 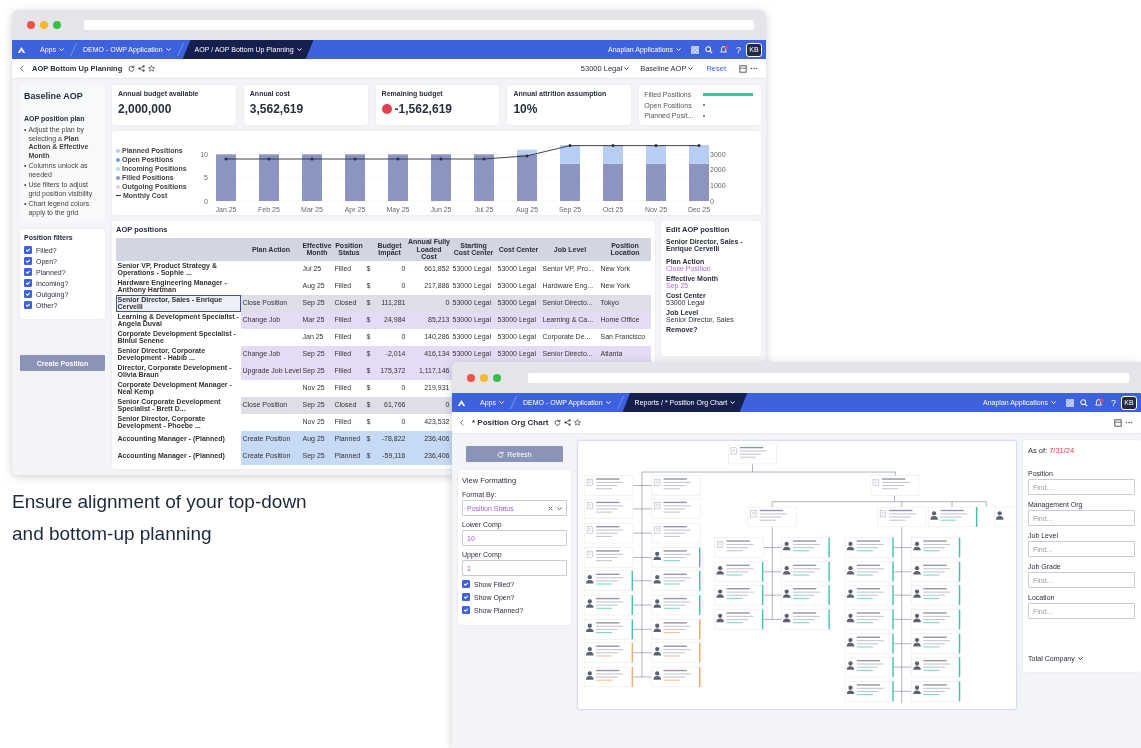 I want to click on page-title: * Position Org Chart, so click(x=510, y=422).